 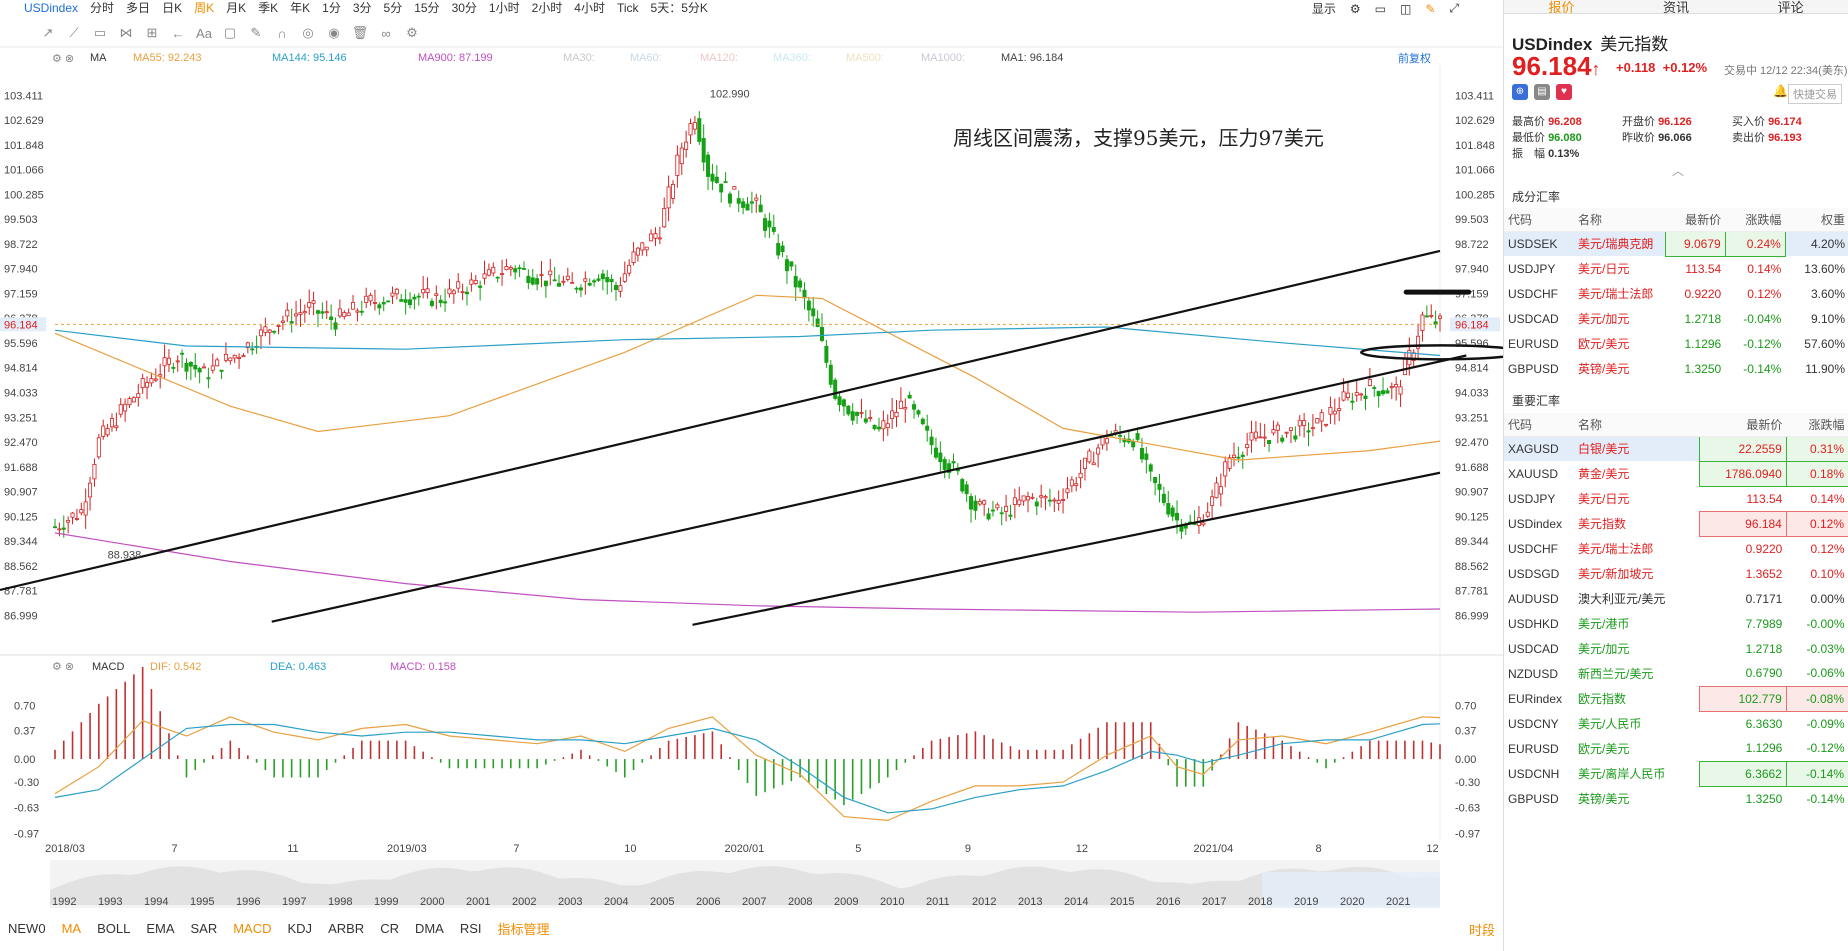 I want to click on indicator-tab: EMA, so click(x=160, y=928).